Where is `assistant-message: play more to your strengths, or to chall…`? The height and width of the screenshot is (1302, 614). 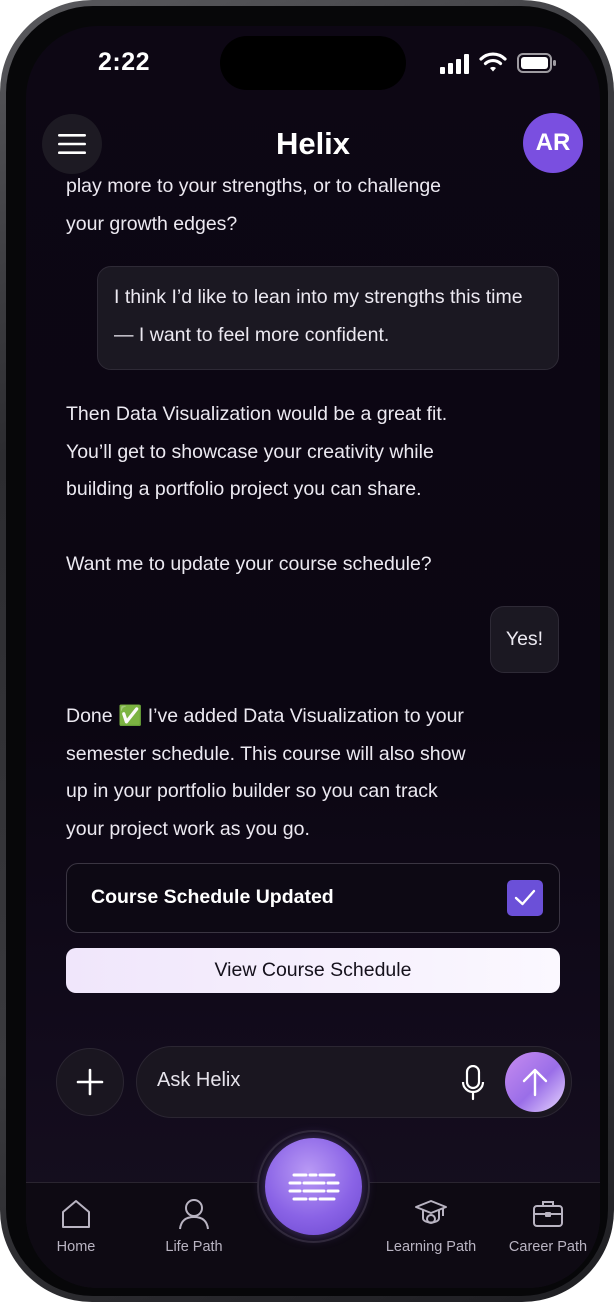 assistant-message: play more to your strengths, or to chall… is located at coordinates (254, 205).